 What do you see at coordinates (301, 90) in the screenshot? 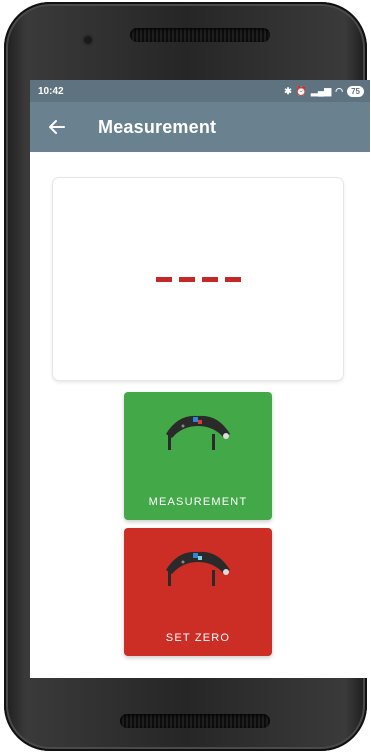
I see `alarm-icon: ⏰` at bounding box center [301, 90].